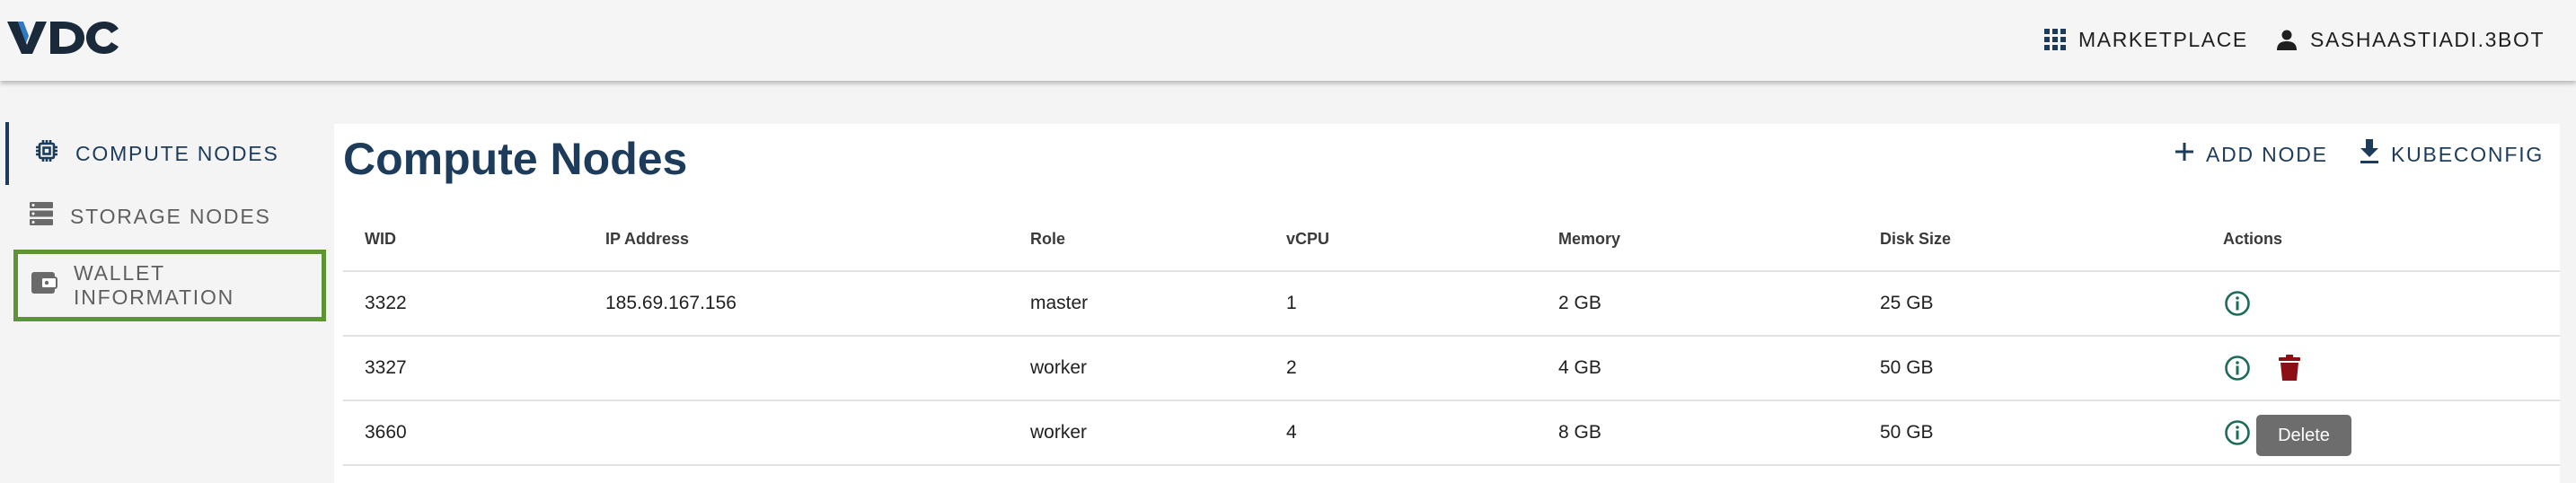 The height and width of the screenshot is (483, 2576). I want to click on cell-vcpu: 1, so click(1401, 304).